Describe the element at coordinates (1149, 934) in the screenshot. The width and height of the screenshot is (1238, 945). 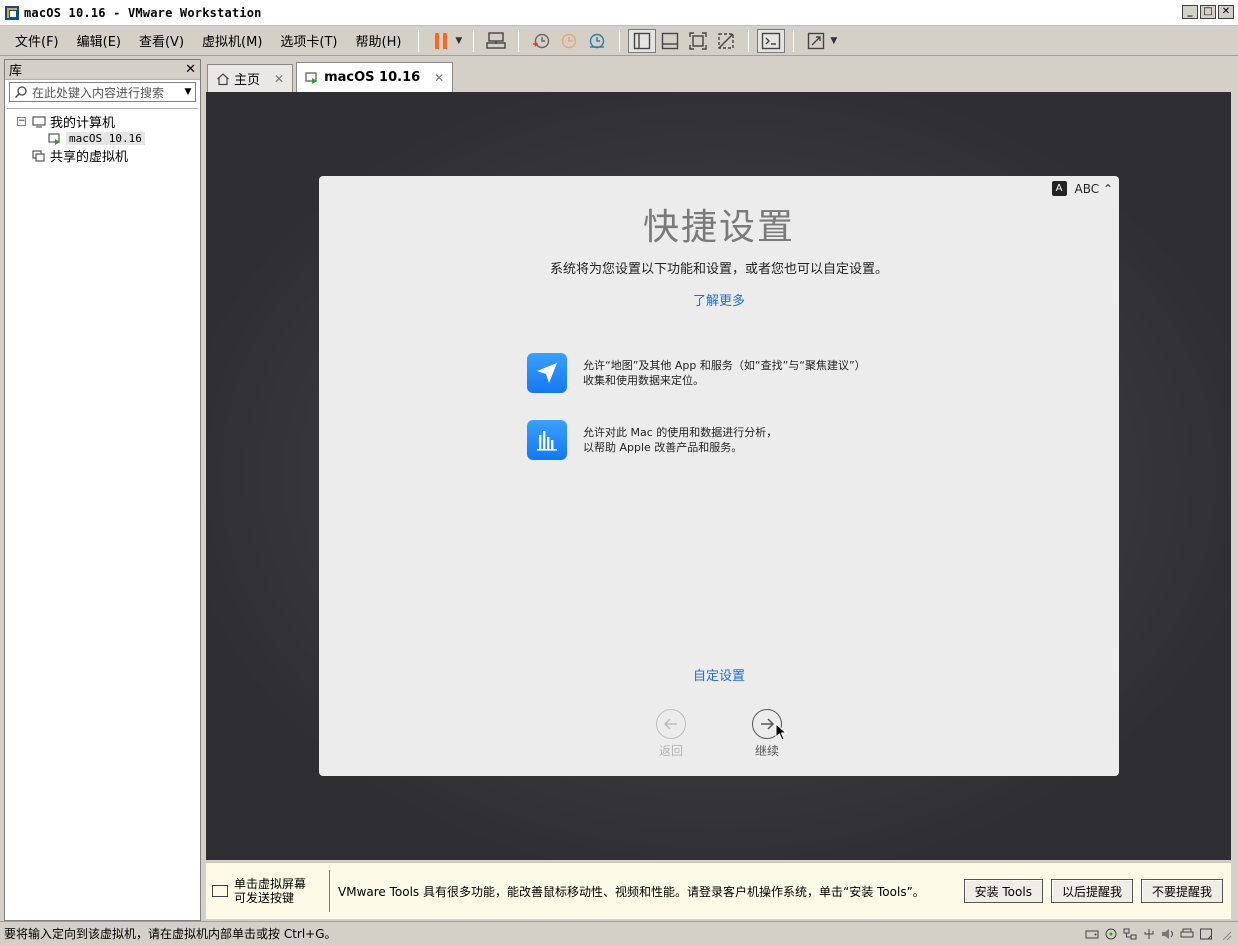
I see `usb-icon` at that location.